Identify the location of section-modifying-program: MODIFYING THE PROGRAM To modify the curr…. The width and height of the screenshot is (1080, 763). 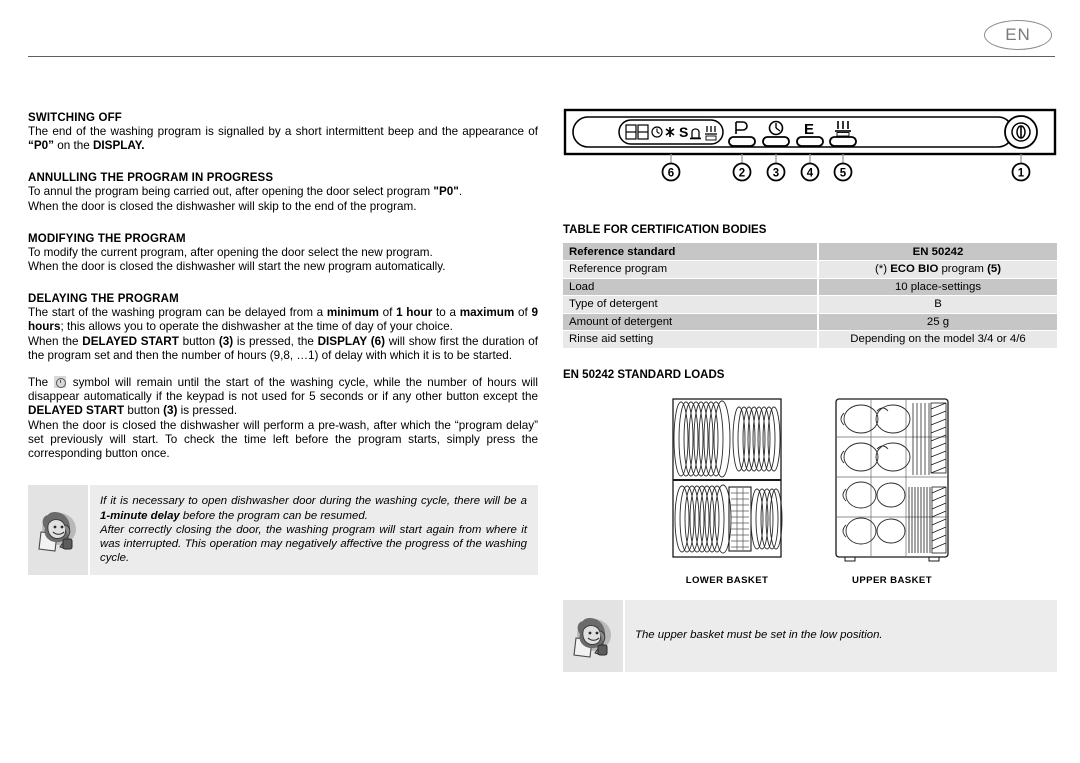
(283, 253).